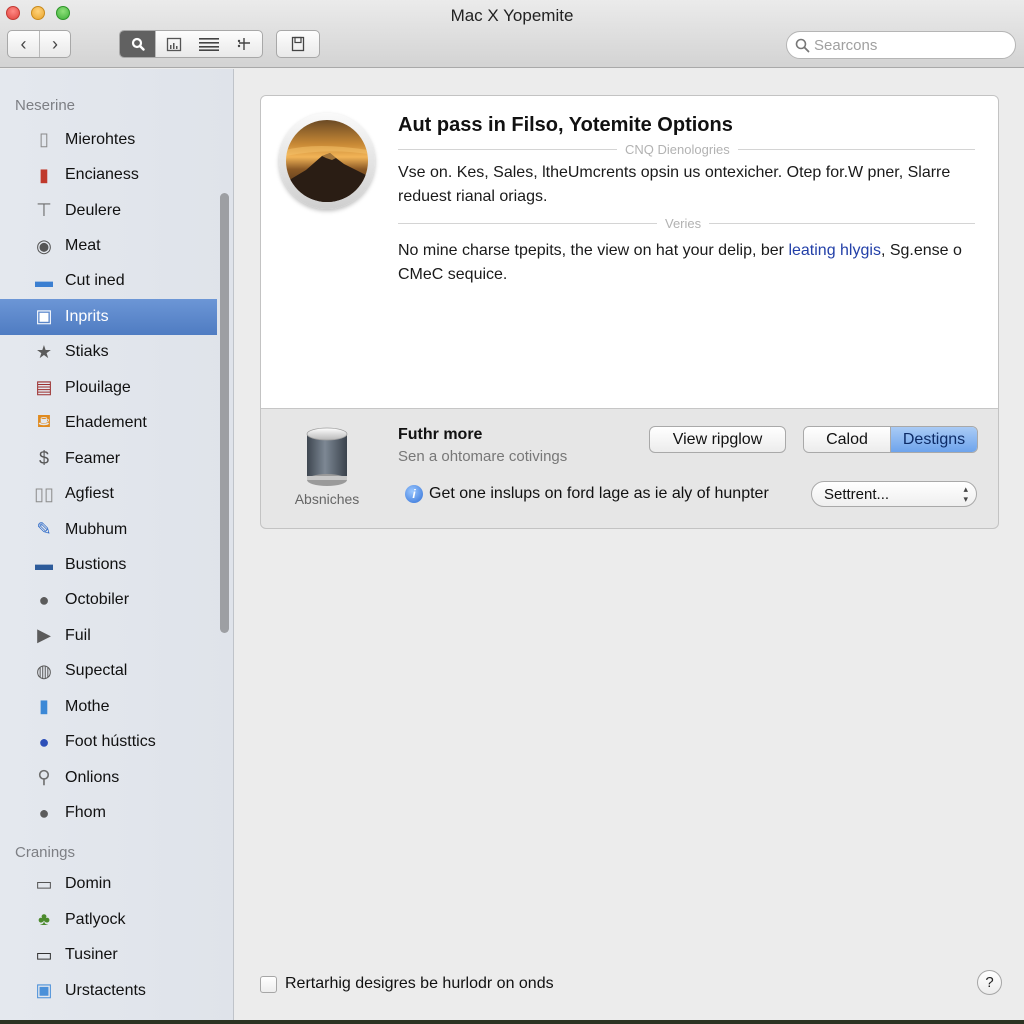 This screenshot has width=1024, height=1024. I want to click on settings-popup-button: Settrent... ▴ ▾, so click(894, 494).